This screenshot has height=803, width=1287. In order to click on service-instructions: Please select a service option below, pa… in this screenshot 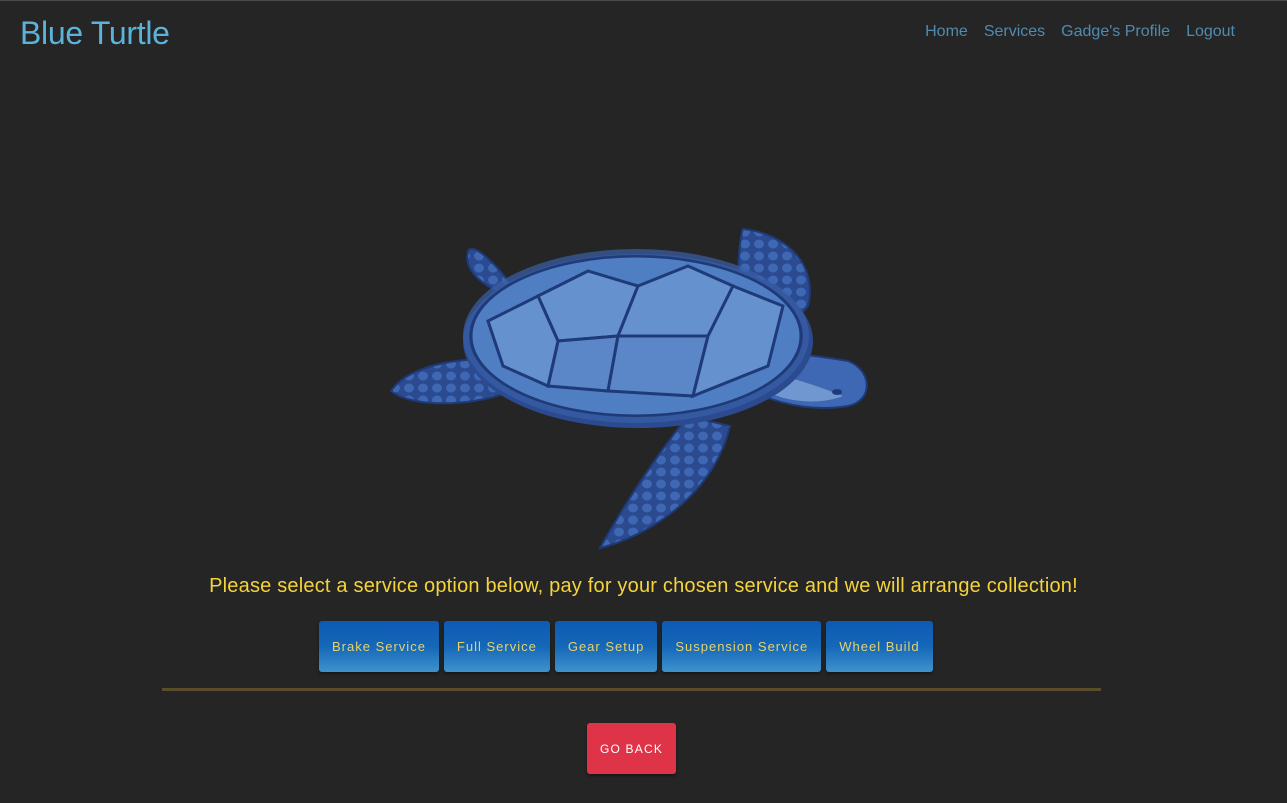, I will do `click(643, 586)`.